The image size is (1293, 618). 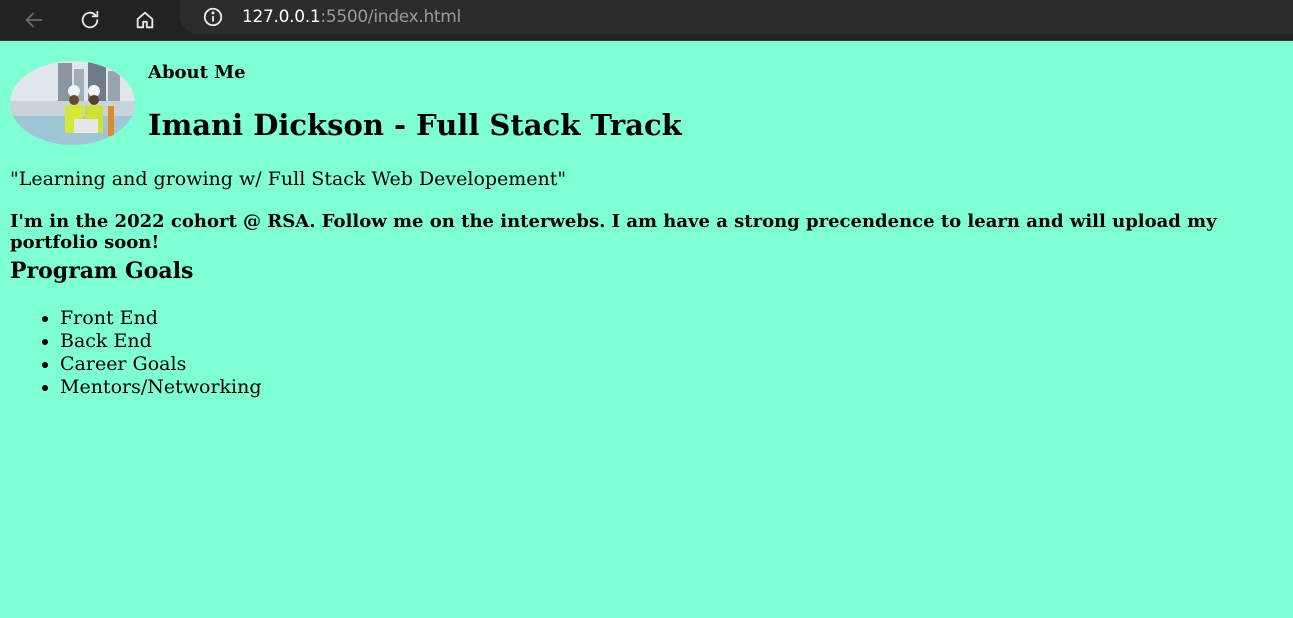 I want to click on arrow-left-icon, so click(x=34, y=20).